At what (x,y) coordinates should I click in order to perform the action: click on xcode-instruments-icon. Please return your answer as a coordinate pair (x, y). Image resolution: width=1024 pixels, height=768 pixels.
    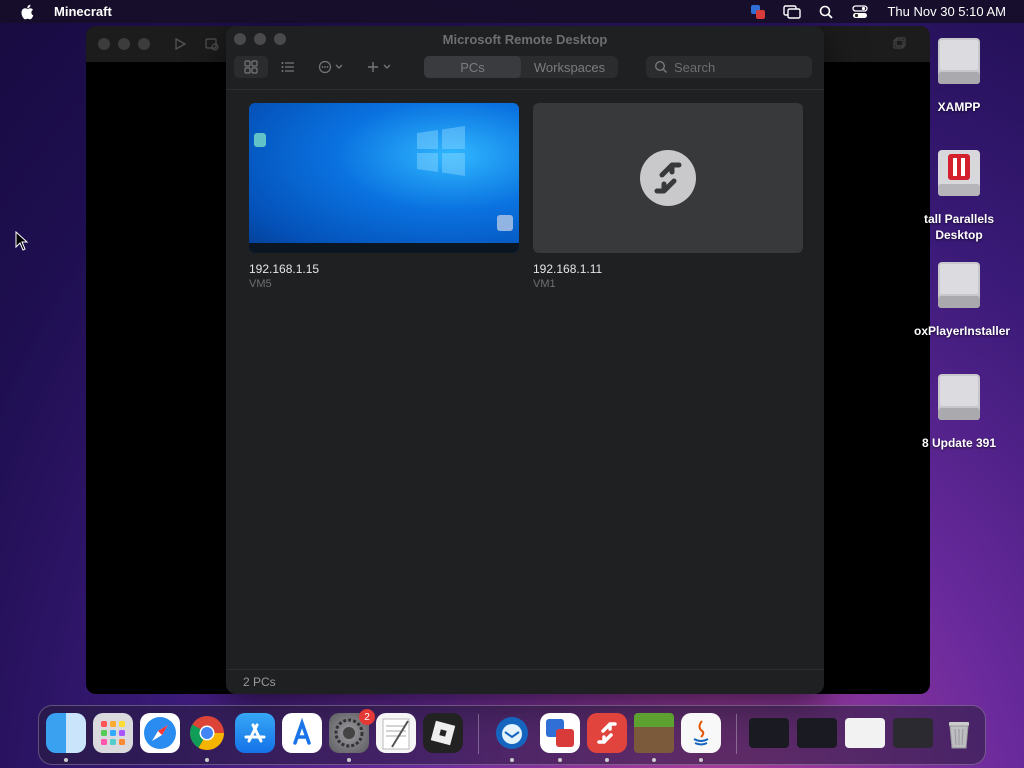
    Looking at the image, I should click on (302, 733).